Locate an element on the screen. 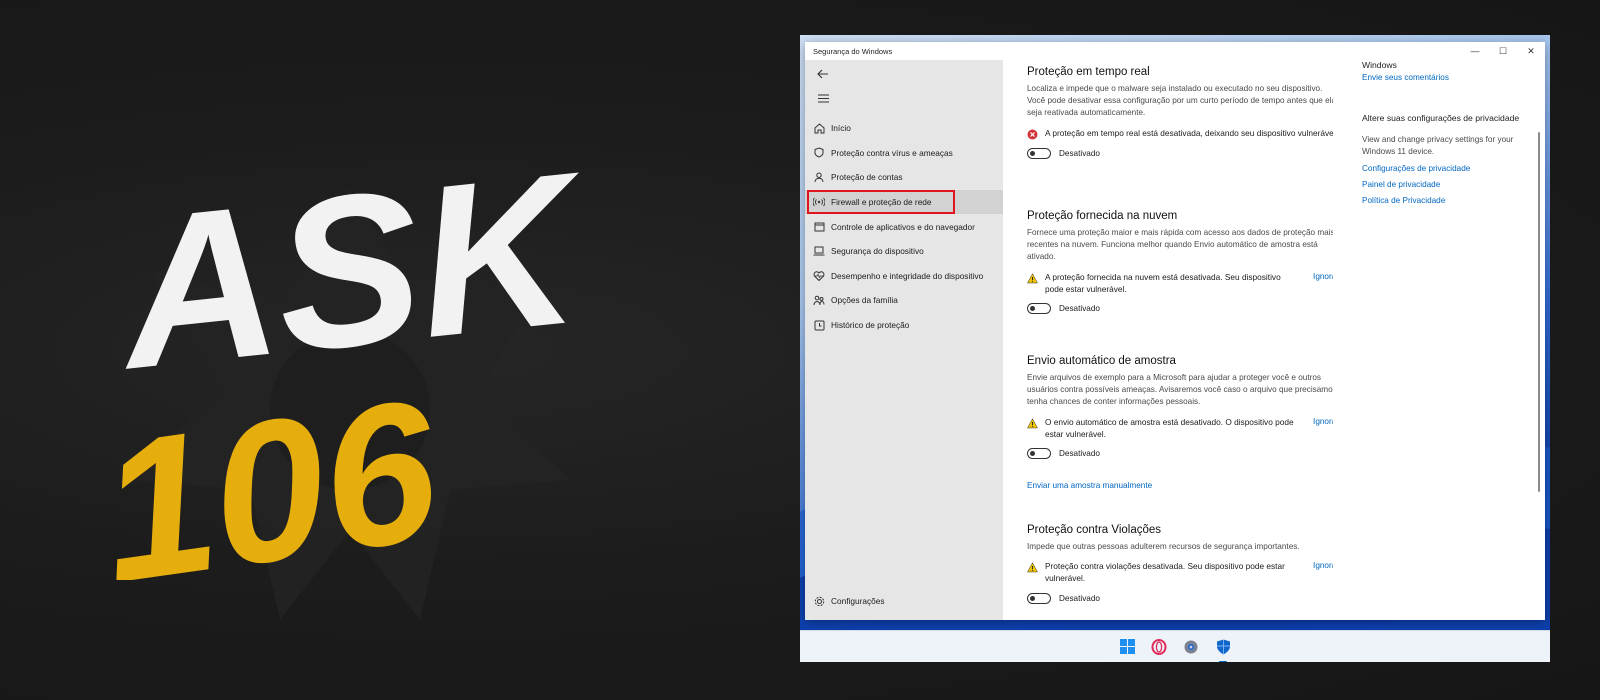  privacy-policy-link: Política de Privacidade is located at coordinates (1442, 201).